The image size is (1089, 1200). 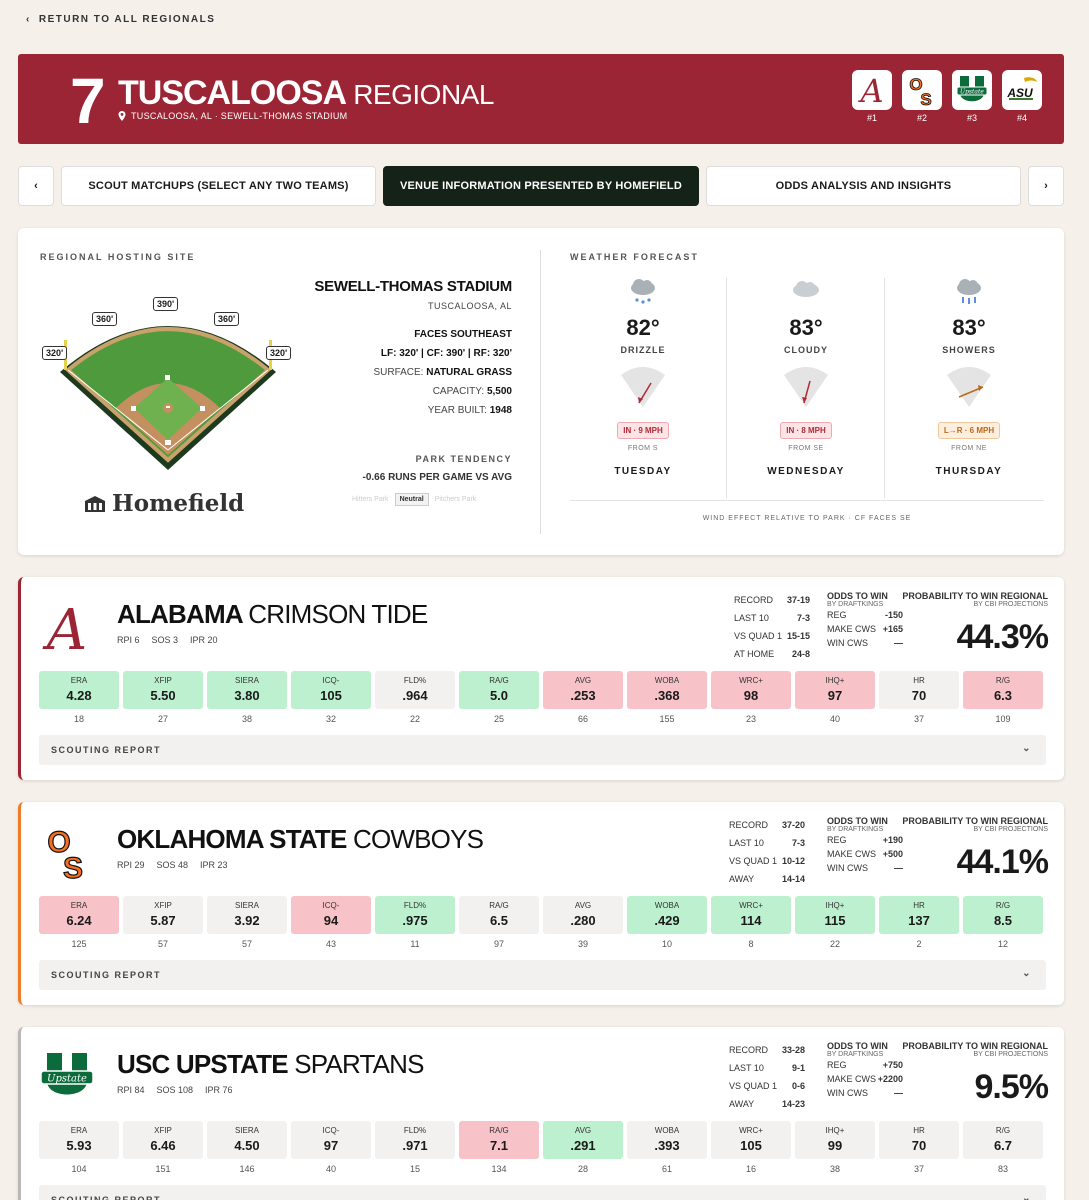 I want to click on stat-box: SIERA 3.80, so click(x=247, y=690).